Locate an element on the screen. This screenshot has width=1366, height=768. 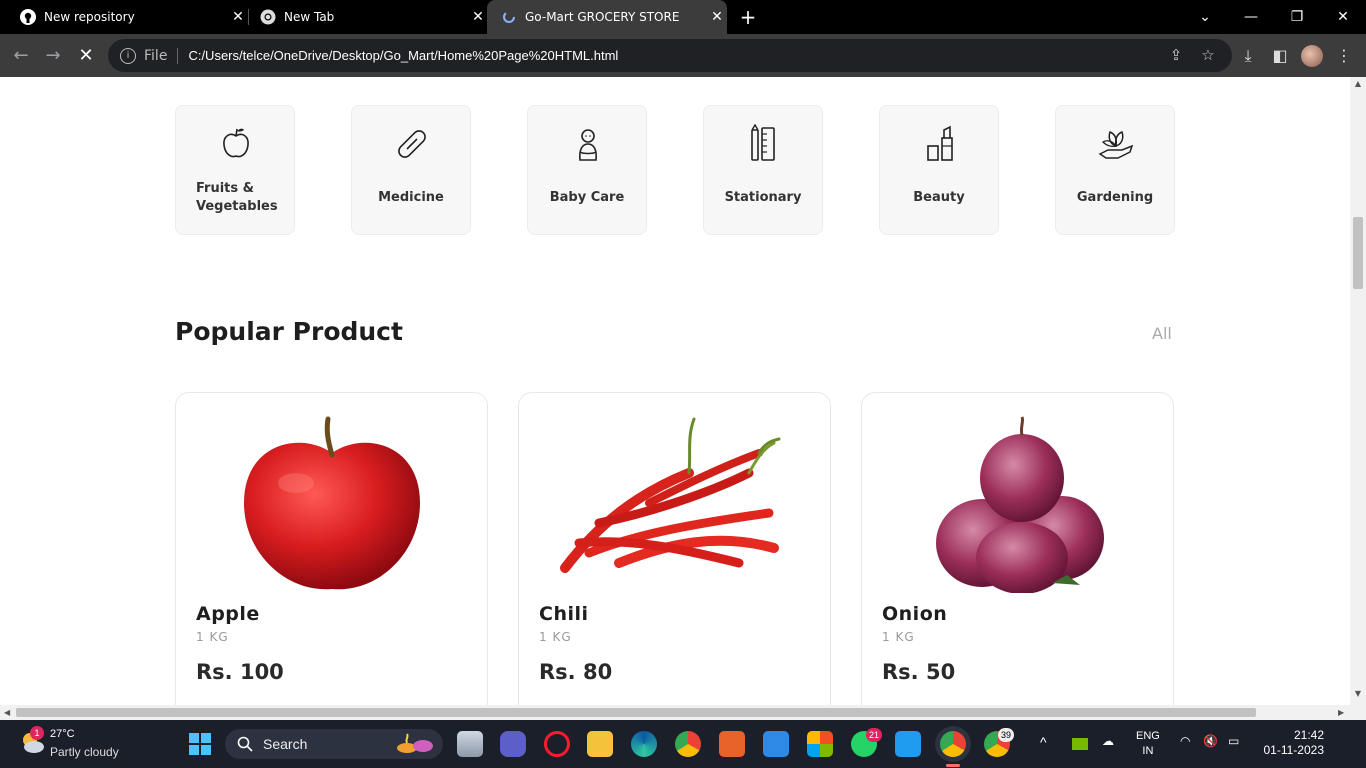
product-card-apple: Apple 1 KG Rs. 100 is located at coordinates (331, 548).